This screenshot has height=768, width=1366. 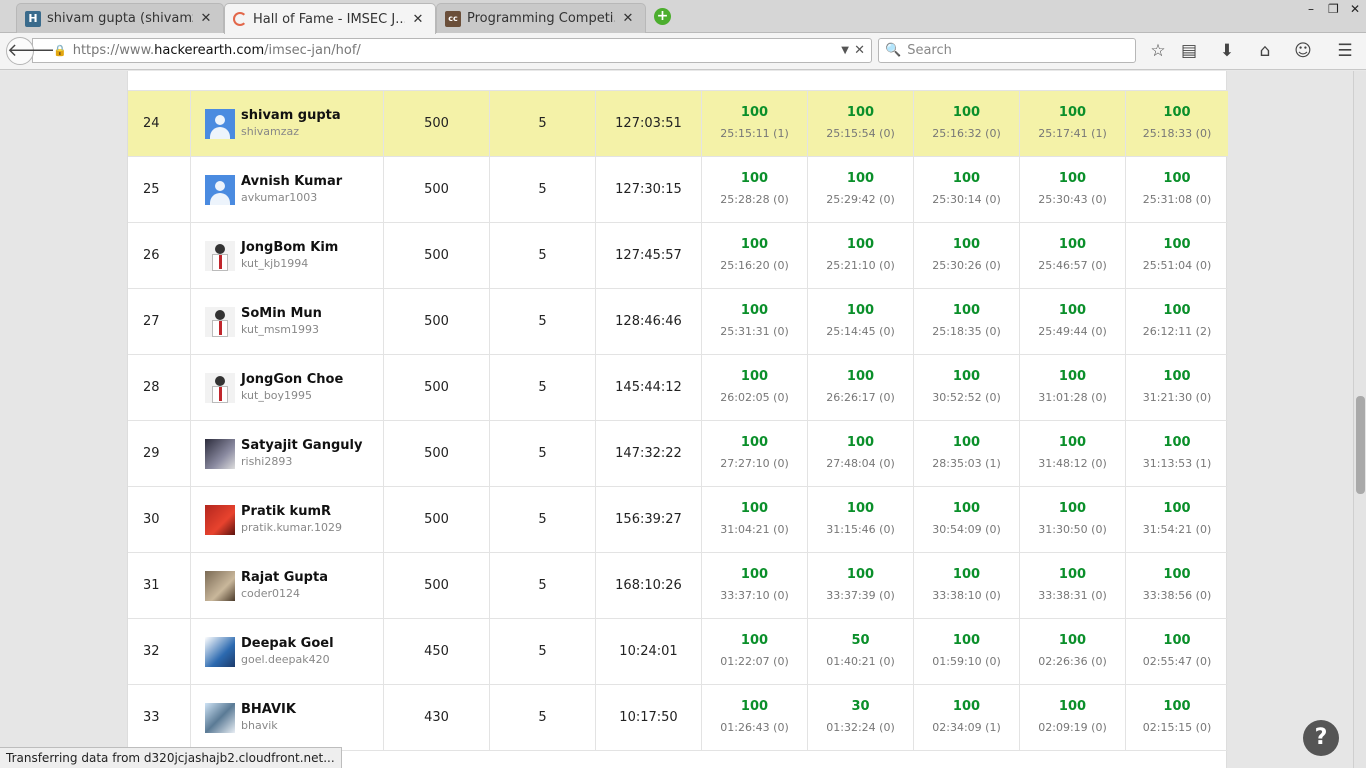 What do you see at coordinates (1360, 445) in the screenshot?
I see `scrollbar-thumb` at bounding box center [1360, 445].